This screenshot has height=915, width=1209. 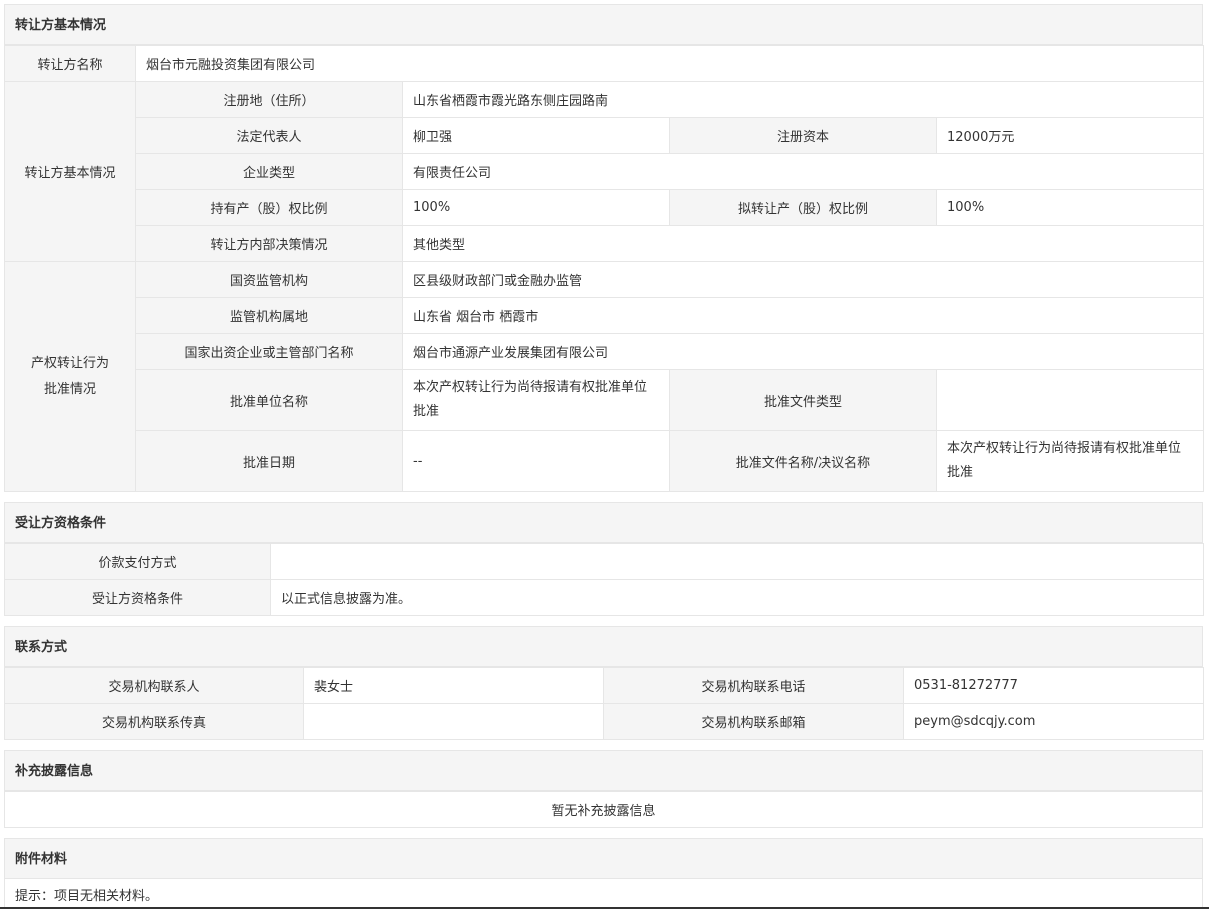 I want to click on group-label: 产权转让行为 批准情况, so click(x=70, y=376).